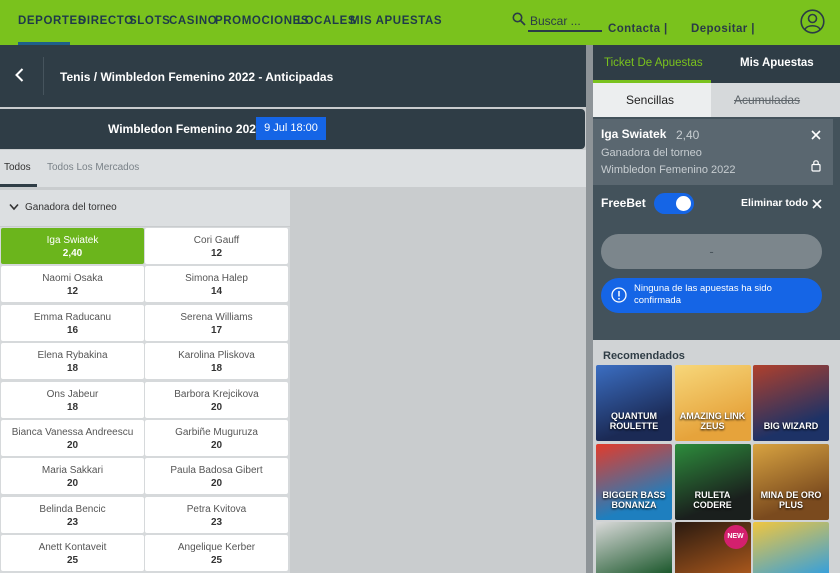 This screenshot has width=840, height=573. Describe the element at coordinates (634, 403) in the screenshot. I see `game-tile: QUANTUM ROULETTE` at that location.